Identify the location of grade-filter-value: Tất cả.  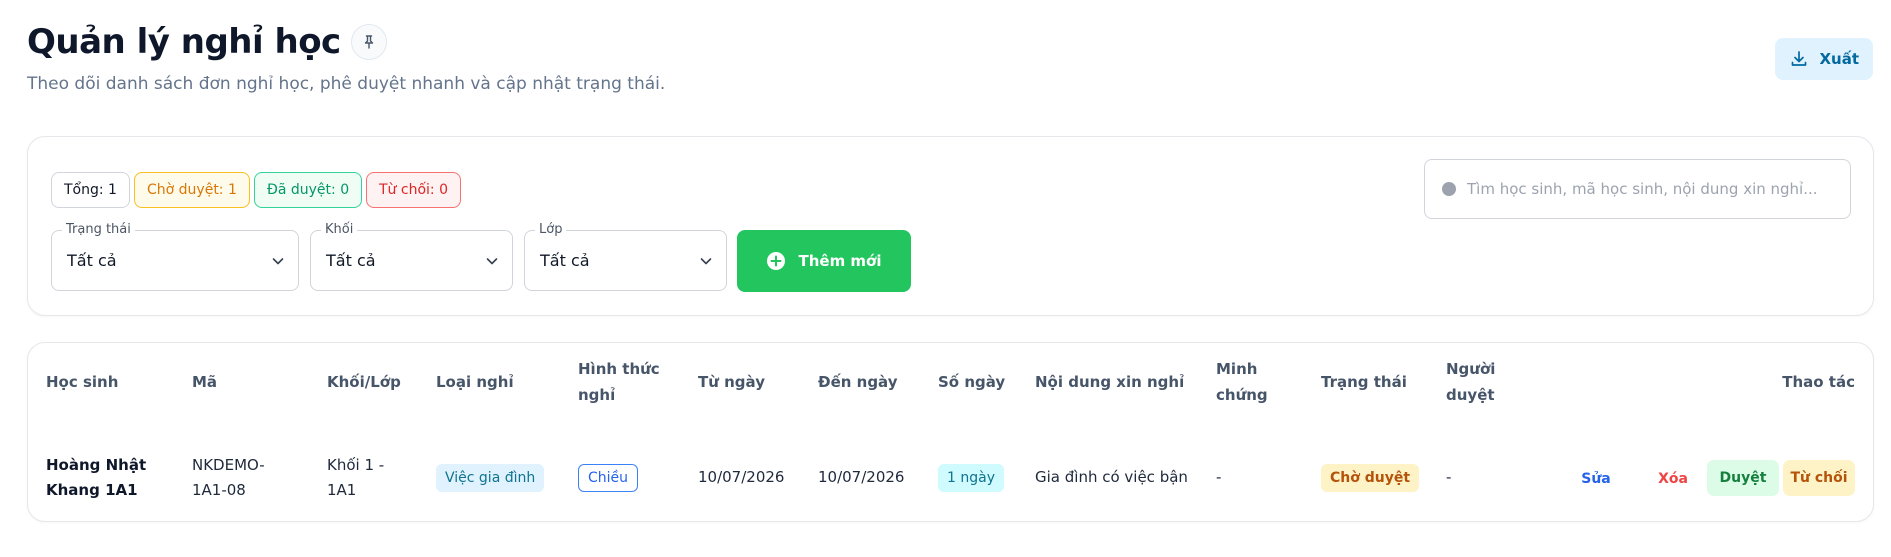
(351, 260).